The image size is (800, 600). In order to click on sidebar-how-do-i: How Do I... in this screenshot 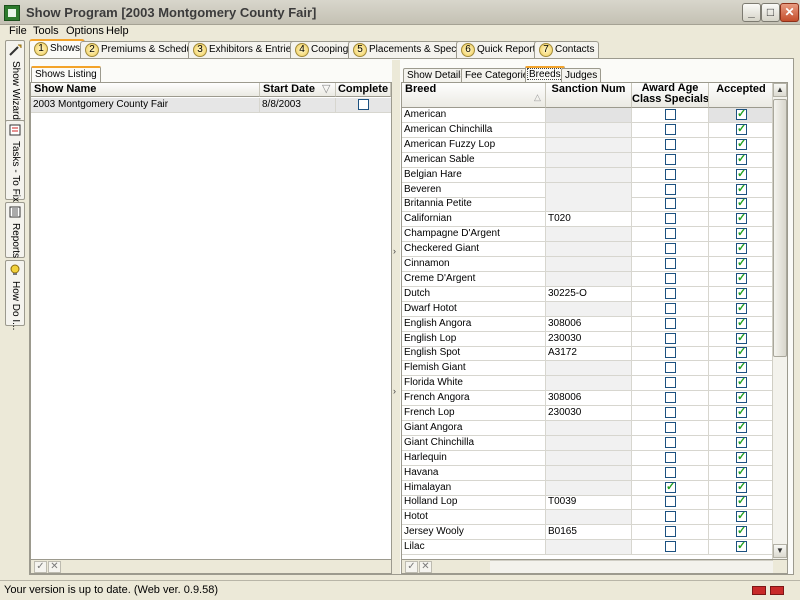, I will do `click(15, 295)`.